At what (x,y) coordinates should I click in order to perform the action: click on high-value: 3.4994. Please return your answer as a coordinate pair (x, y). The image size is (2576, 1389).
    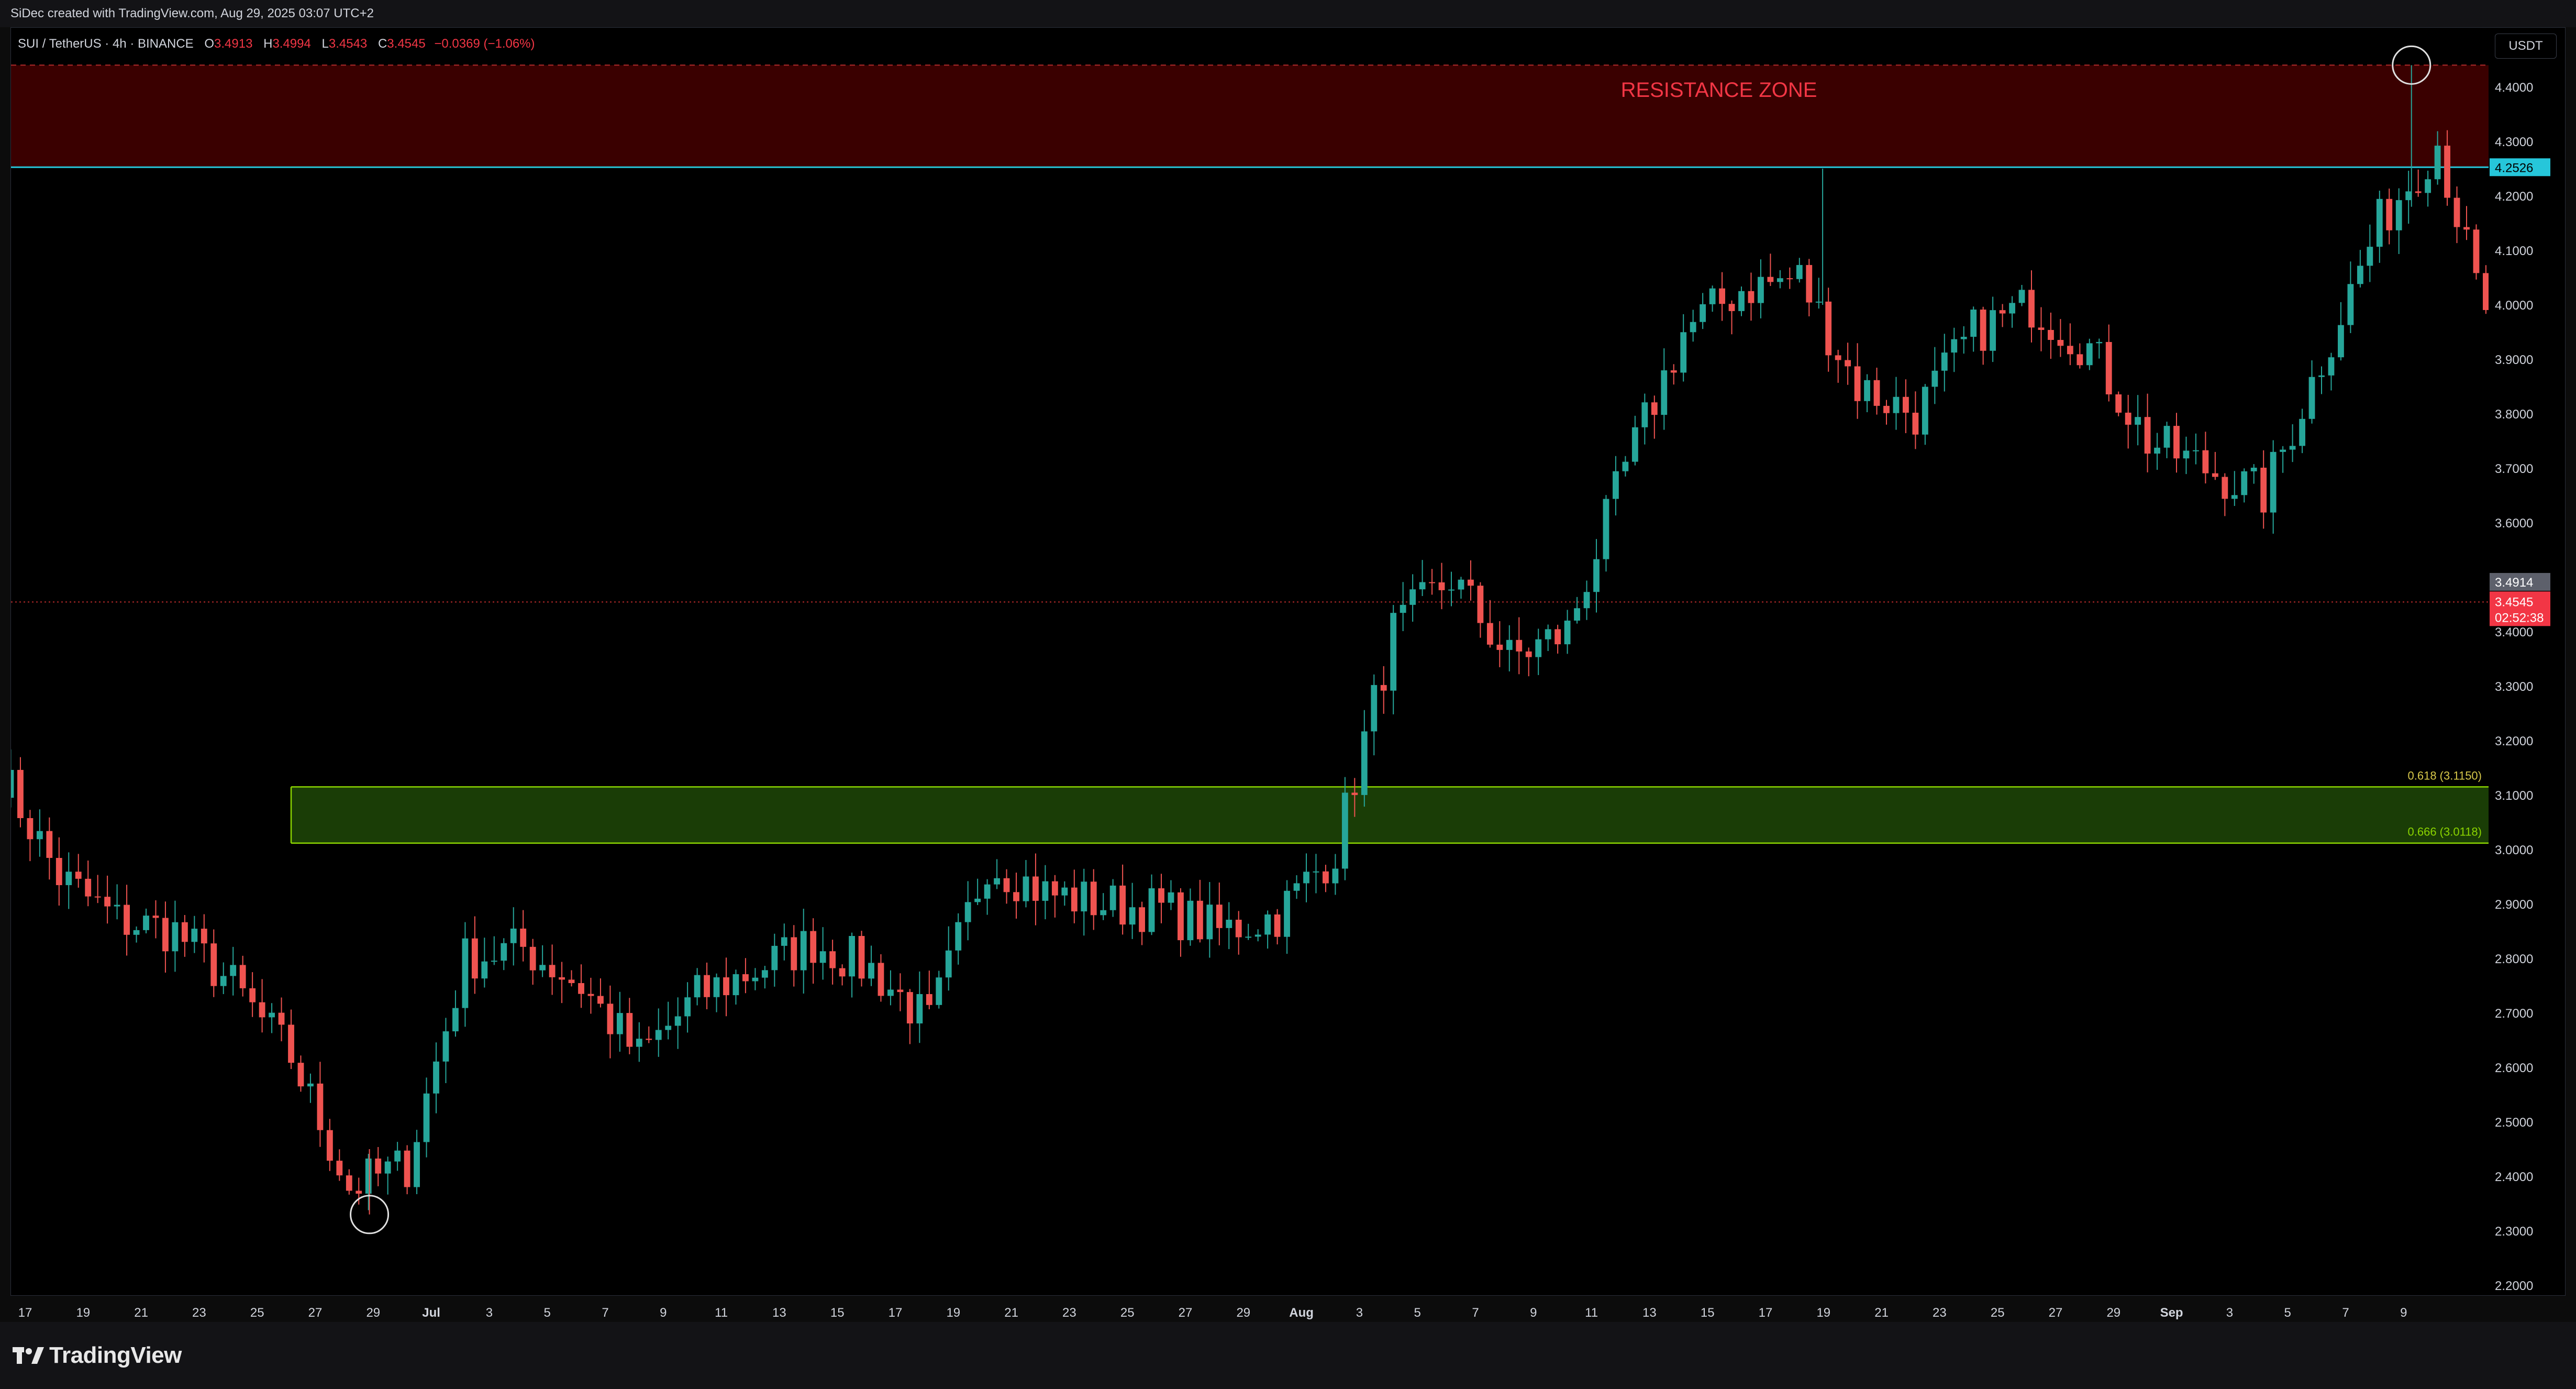
    Looking at the image, I should click on (291, 44).